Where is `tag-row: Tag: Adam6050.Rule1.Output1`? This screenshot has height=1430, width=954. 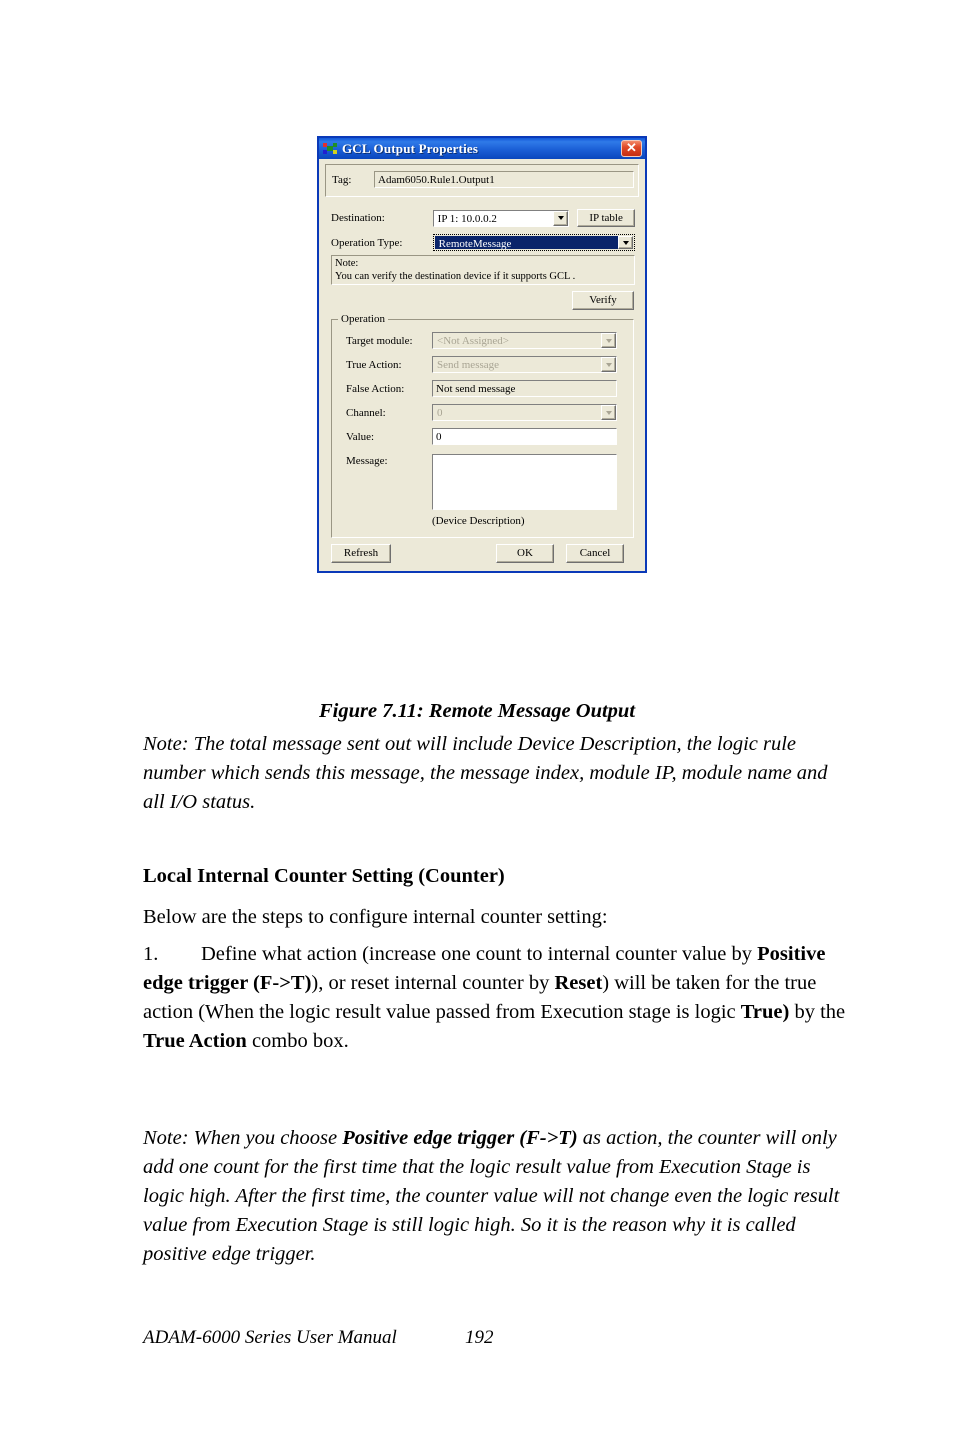 tag-row: Tag: Adam6050.Rule1.Output1 is located at coordinates (482, 177).